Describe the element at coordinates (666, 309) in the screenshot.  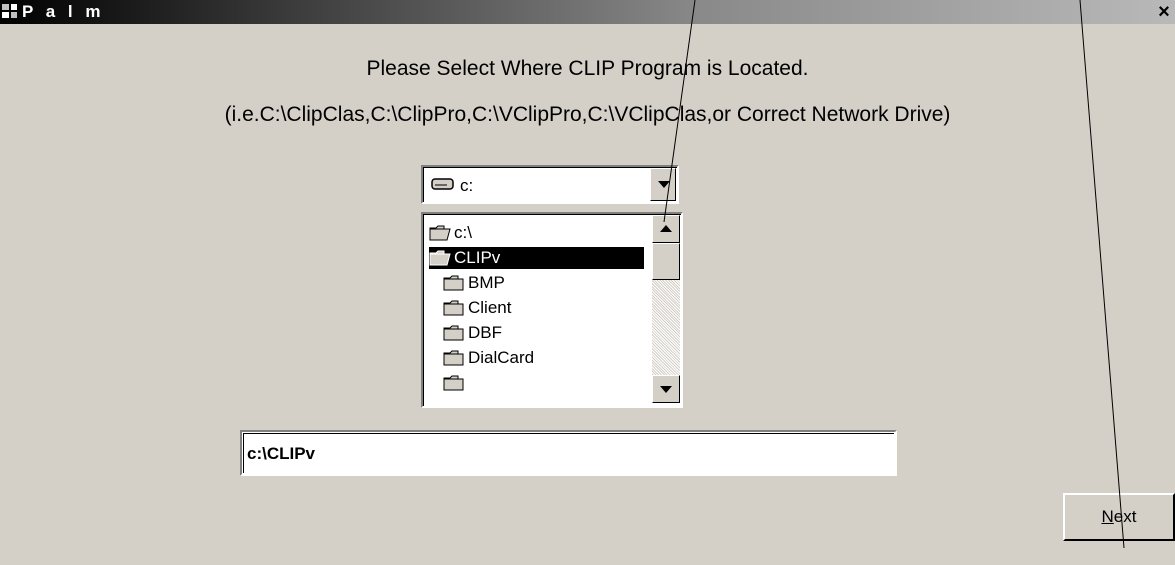
I see `directory-scrollbar` at that location.